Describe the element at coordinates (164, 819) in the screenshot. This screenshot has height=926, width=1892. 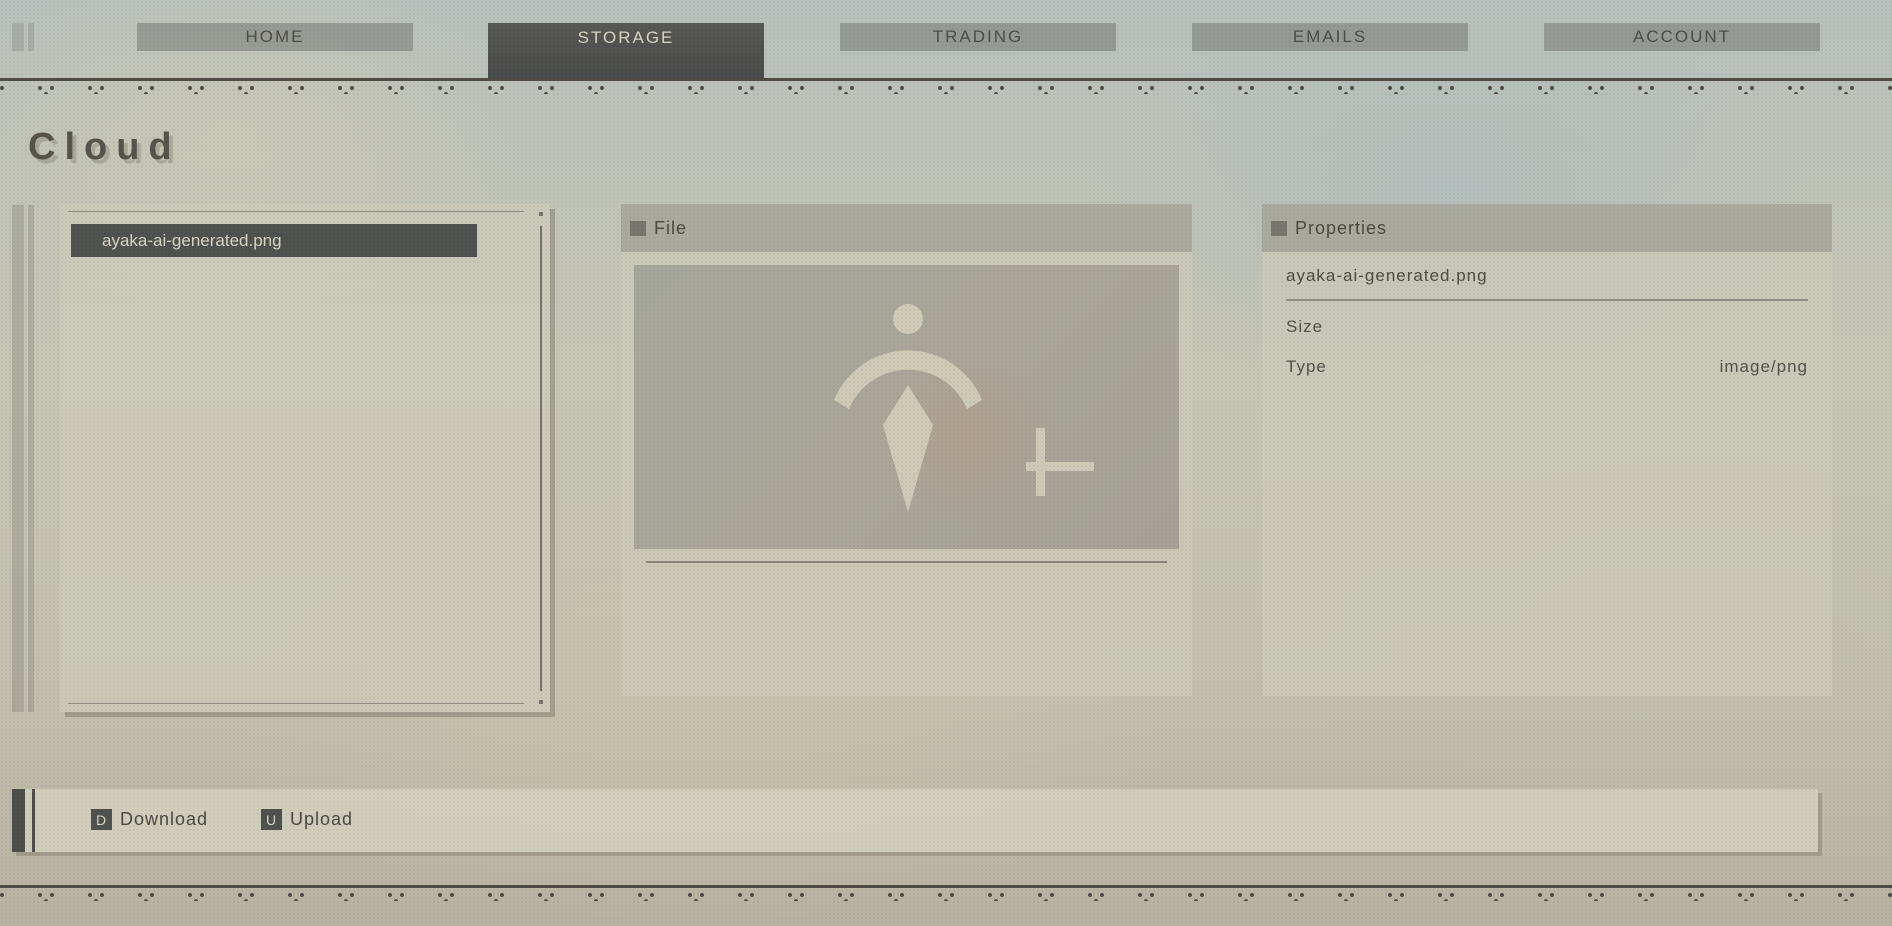
I see `download-label: Download` at that location.